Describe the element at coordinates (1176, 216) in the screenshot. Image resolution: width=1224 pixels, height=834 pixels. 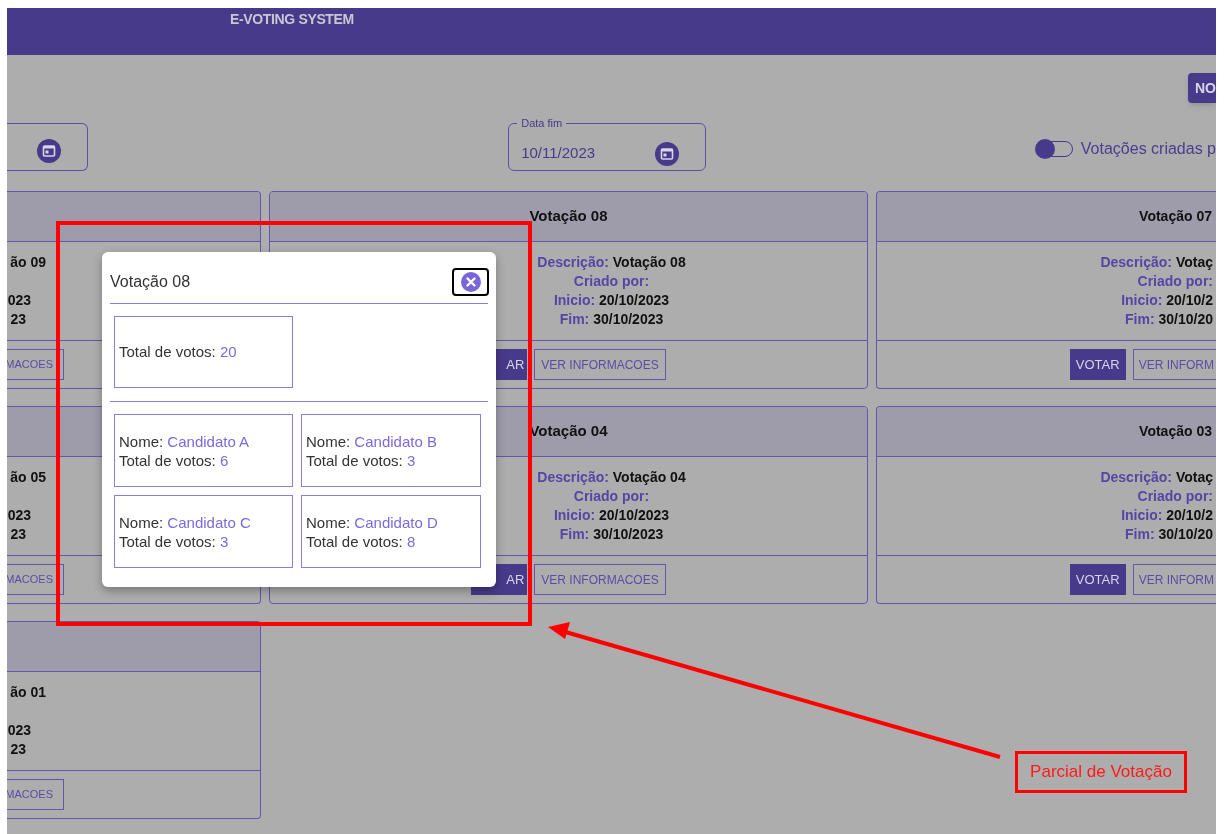
I see `card-title: Votação 07` at that location.